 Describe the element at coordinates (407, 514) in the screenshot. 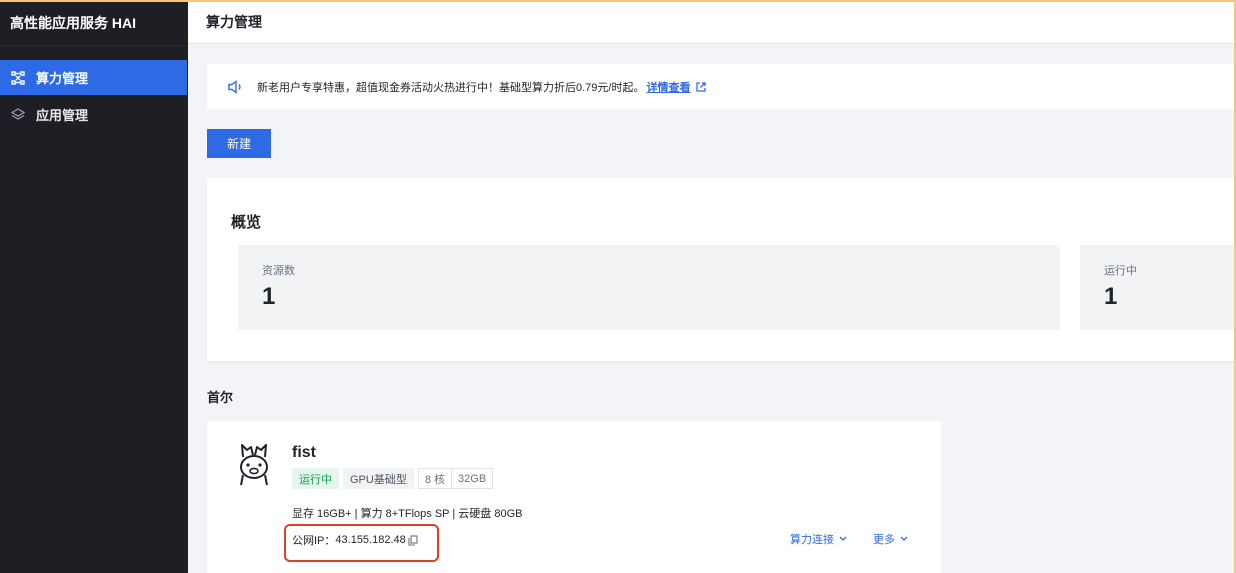

I see `instance-spec: 显存 16GB+ | 算力 8+TFlops SP | 云硬盘 80GB` at that location.